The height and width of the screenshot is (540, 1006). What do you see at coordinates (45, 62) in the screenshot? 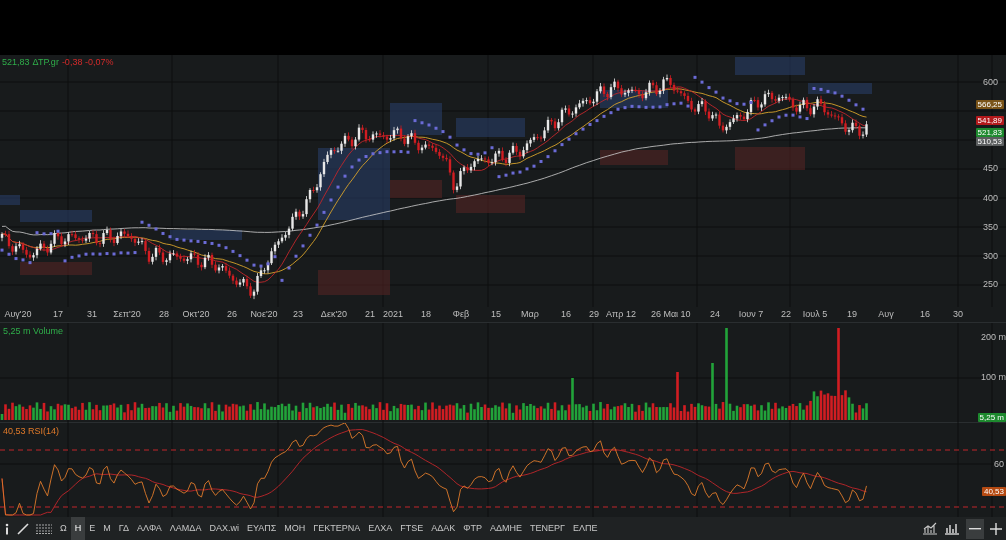
I see `symbol-name: ΔΤΡ.gr` at bounding box center [45, 62].